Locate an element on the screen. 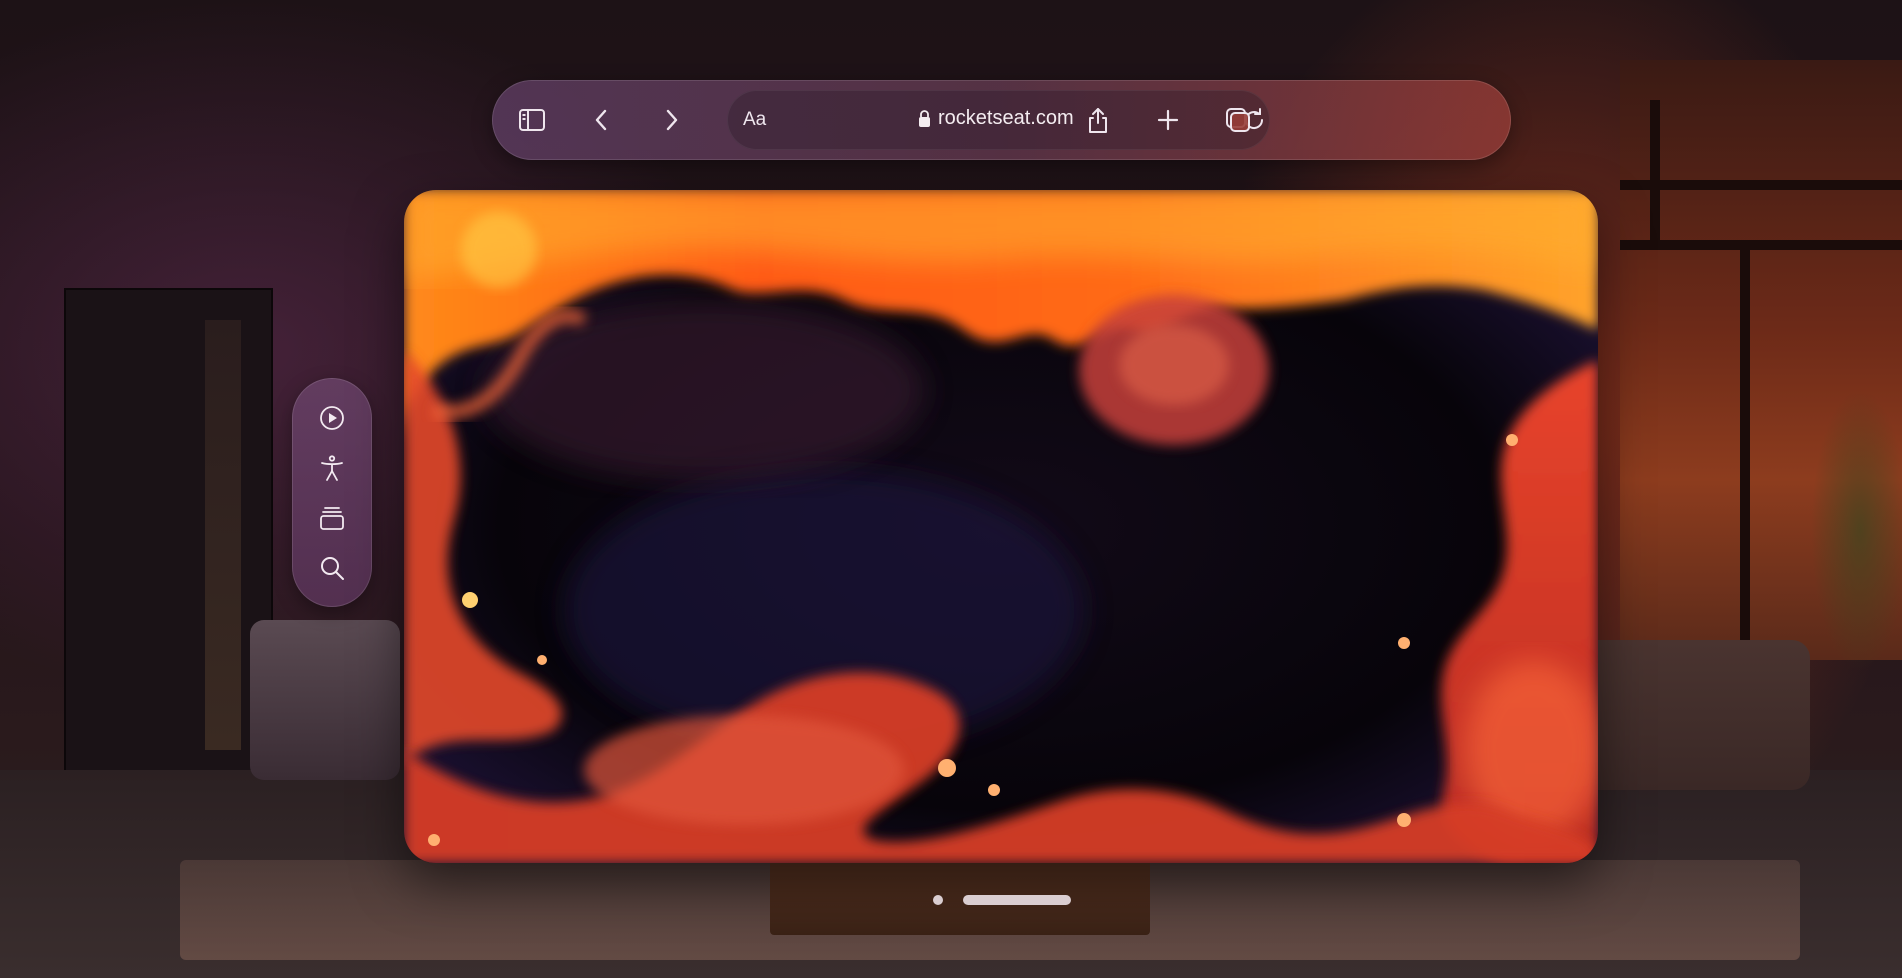 Image resolution: width=1902 pixels, height=978 pixels. tv-stand is located at coordinates (960, 895).